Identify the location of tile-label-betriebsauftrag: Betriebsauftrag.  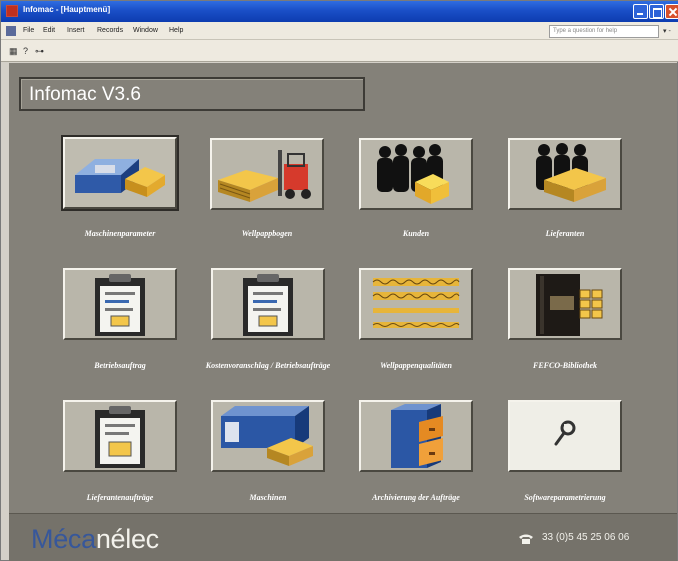
(120, 365).